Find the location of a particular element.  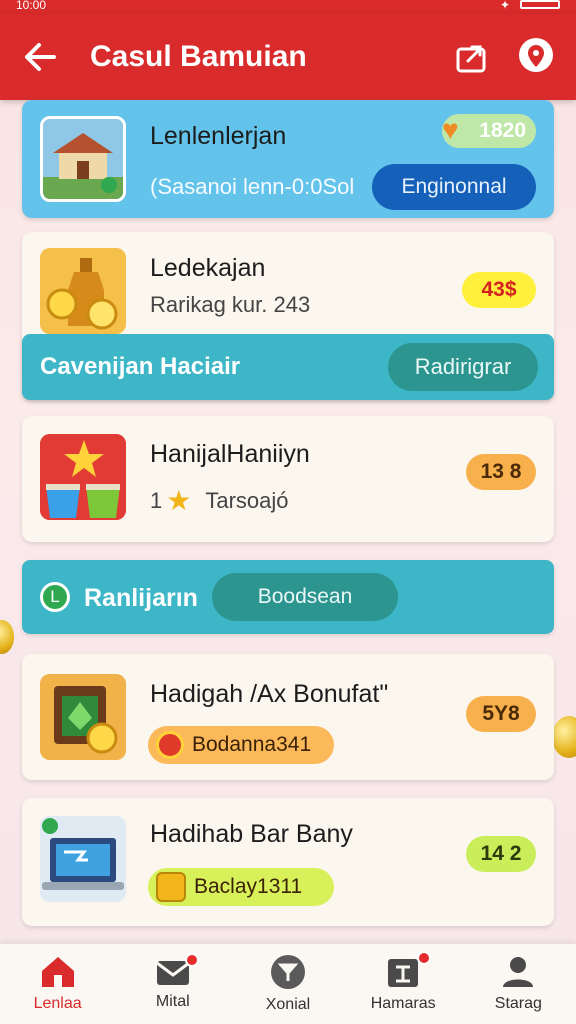

status-time: 10:00 is located at coordinates (31, 6).